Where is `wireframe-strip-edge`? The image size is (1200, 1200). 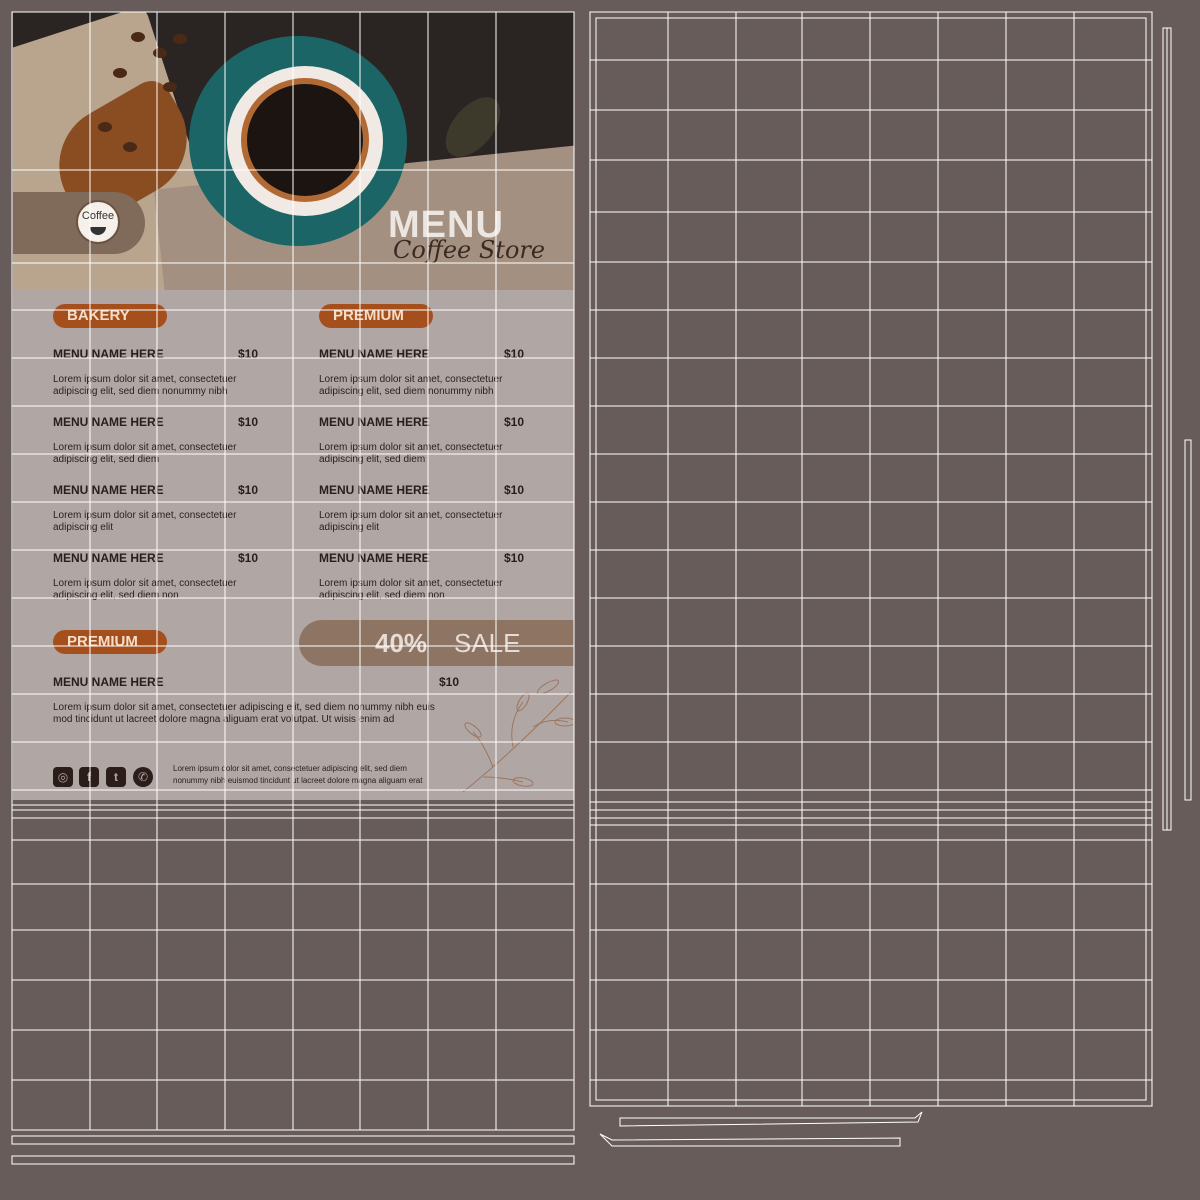 wireframe-strip-edge is located at coordinates (1188, 620).